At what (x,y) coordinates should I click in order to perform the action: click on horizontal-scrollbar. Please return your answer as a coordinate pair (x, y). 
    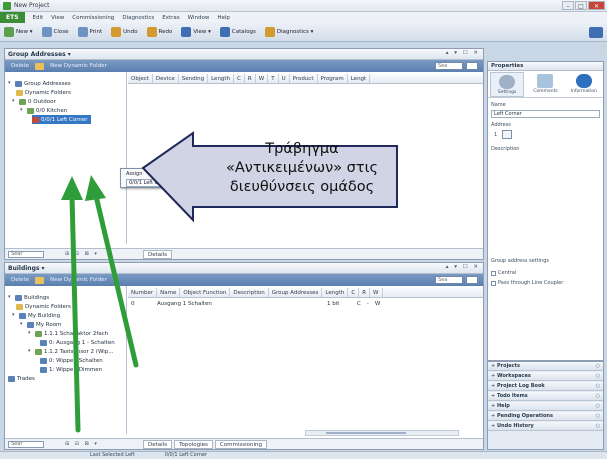
    Looking at the image, I should click on (382, 433).